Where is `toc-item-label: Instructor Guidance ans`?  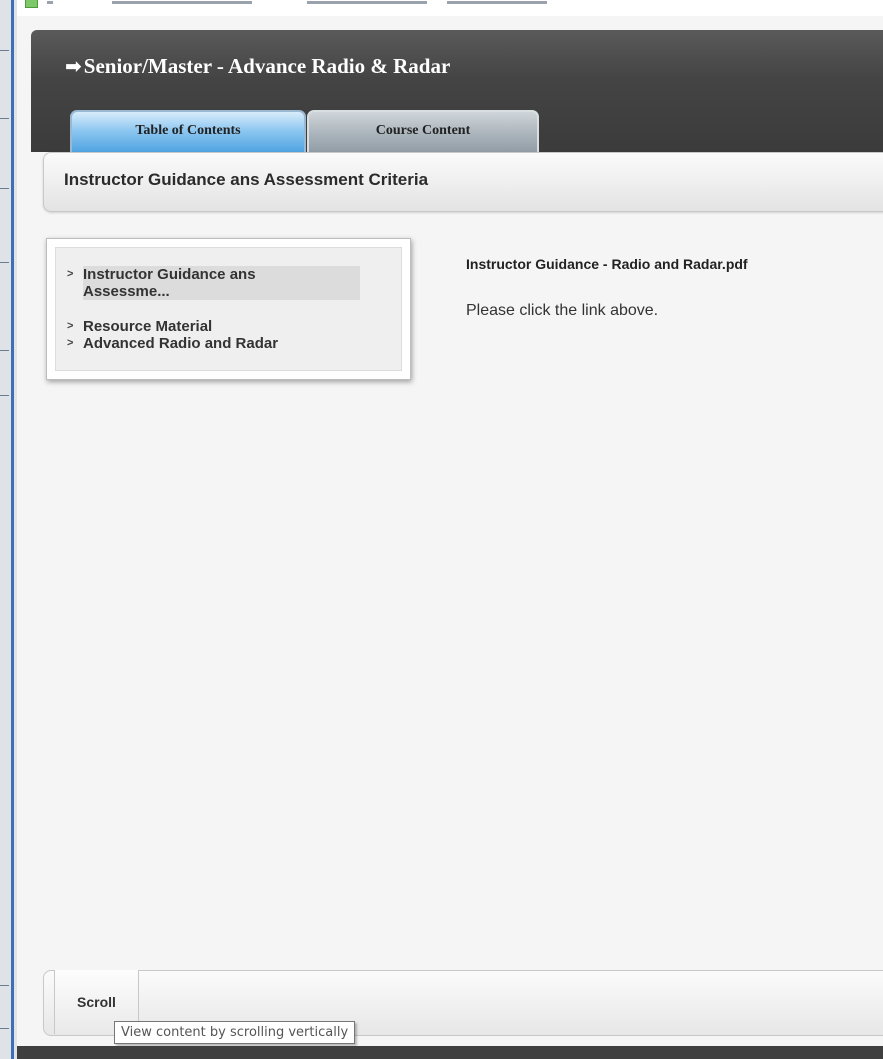 toc-item-label: Instructor Guidance ans is located at coordinates (169, 274).